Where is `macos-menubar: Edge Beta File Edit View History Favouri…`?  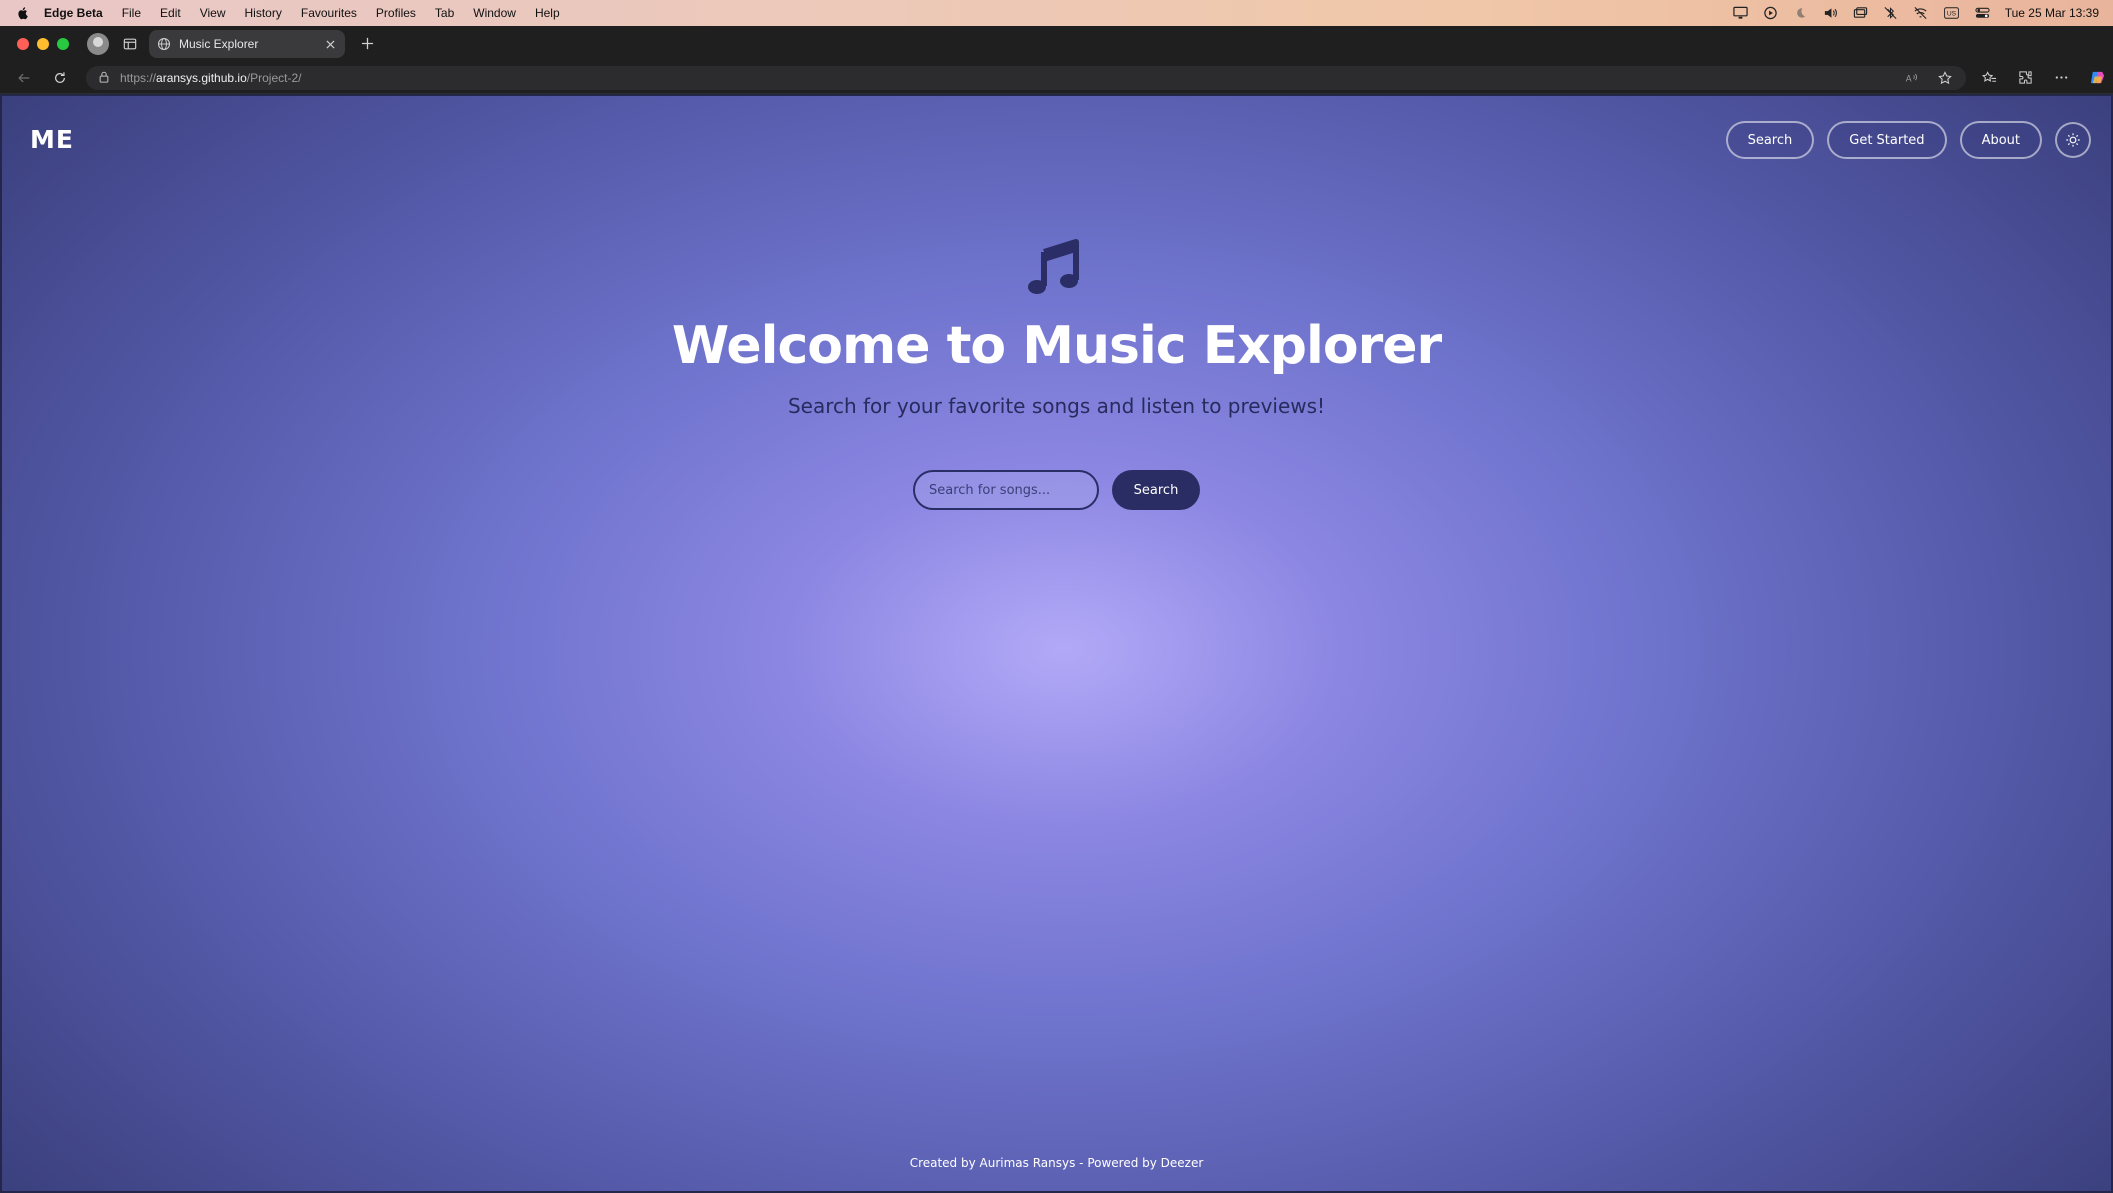 macos-menubar: Edge Beta File Edit View History Favouri… is located at coordinates (1056, 13).